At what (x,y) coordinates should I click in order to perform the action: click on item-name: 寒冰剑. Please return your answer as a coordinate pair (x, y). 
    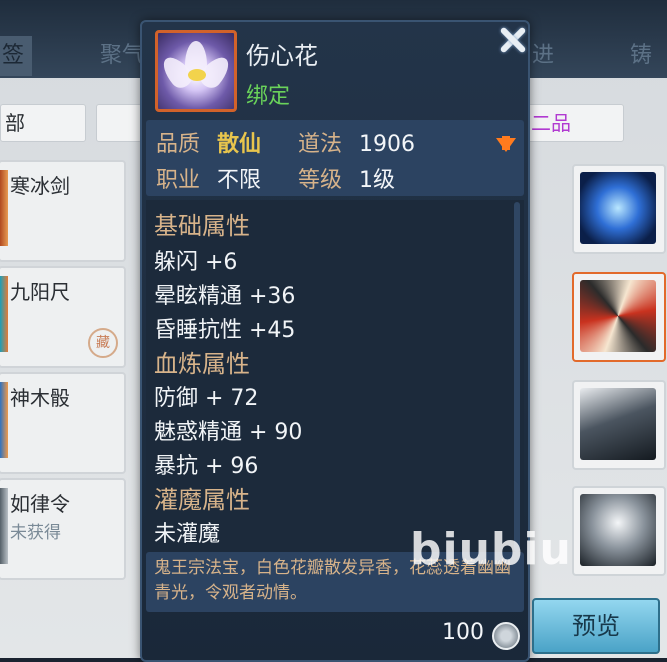
    Looking at the image, I should click on (40, 186).